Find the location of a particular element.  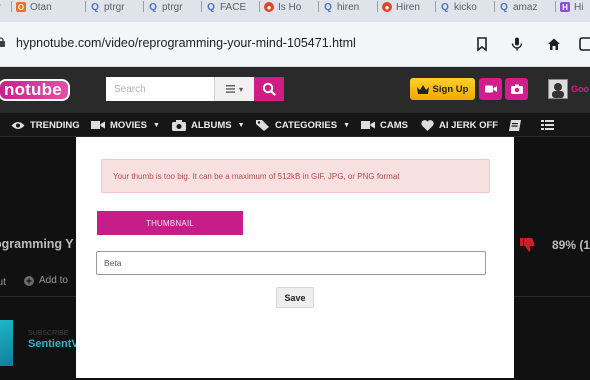

browser-tab-label: amaz is located at coordinates (525, 7).